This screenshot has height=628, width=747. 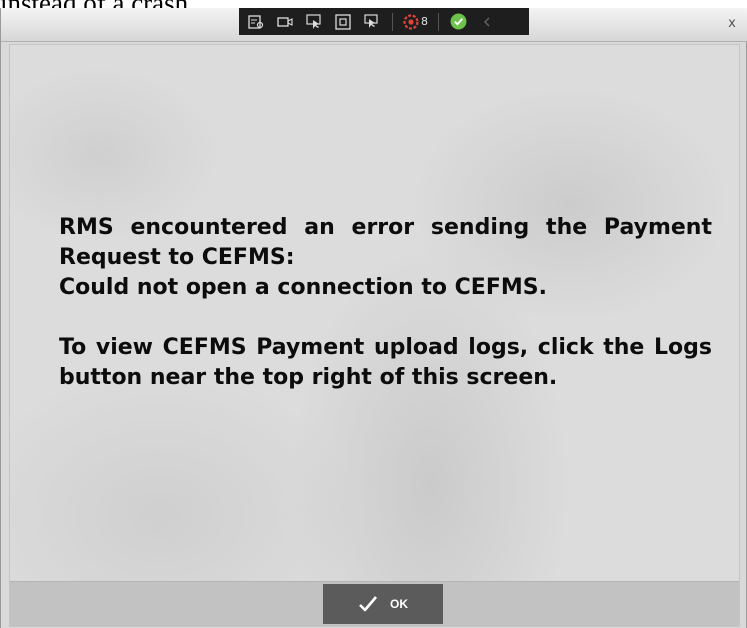 I want to click on dialog-titlebar: 8 x, so click(x=374, y=25).